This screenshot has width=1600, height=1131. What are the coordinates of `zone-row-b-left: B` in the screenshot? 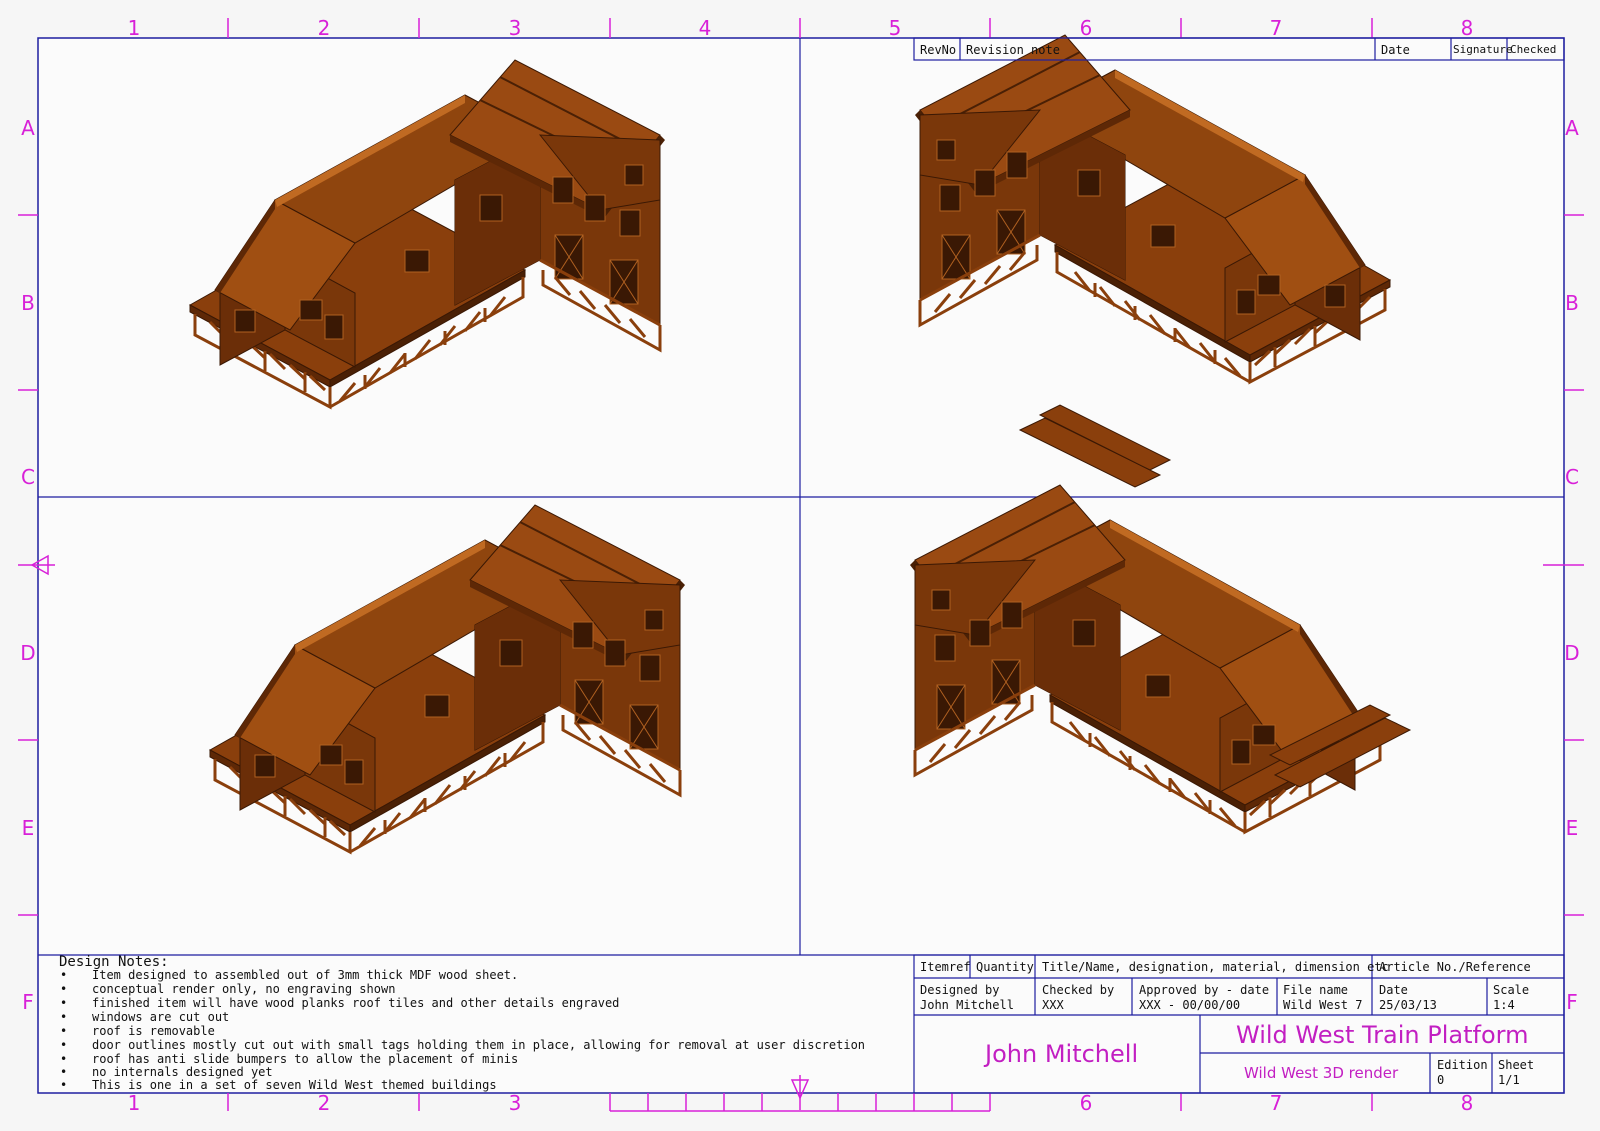 It's located at (28, 303).